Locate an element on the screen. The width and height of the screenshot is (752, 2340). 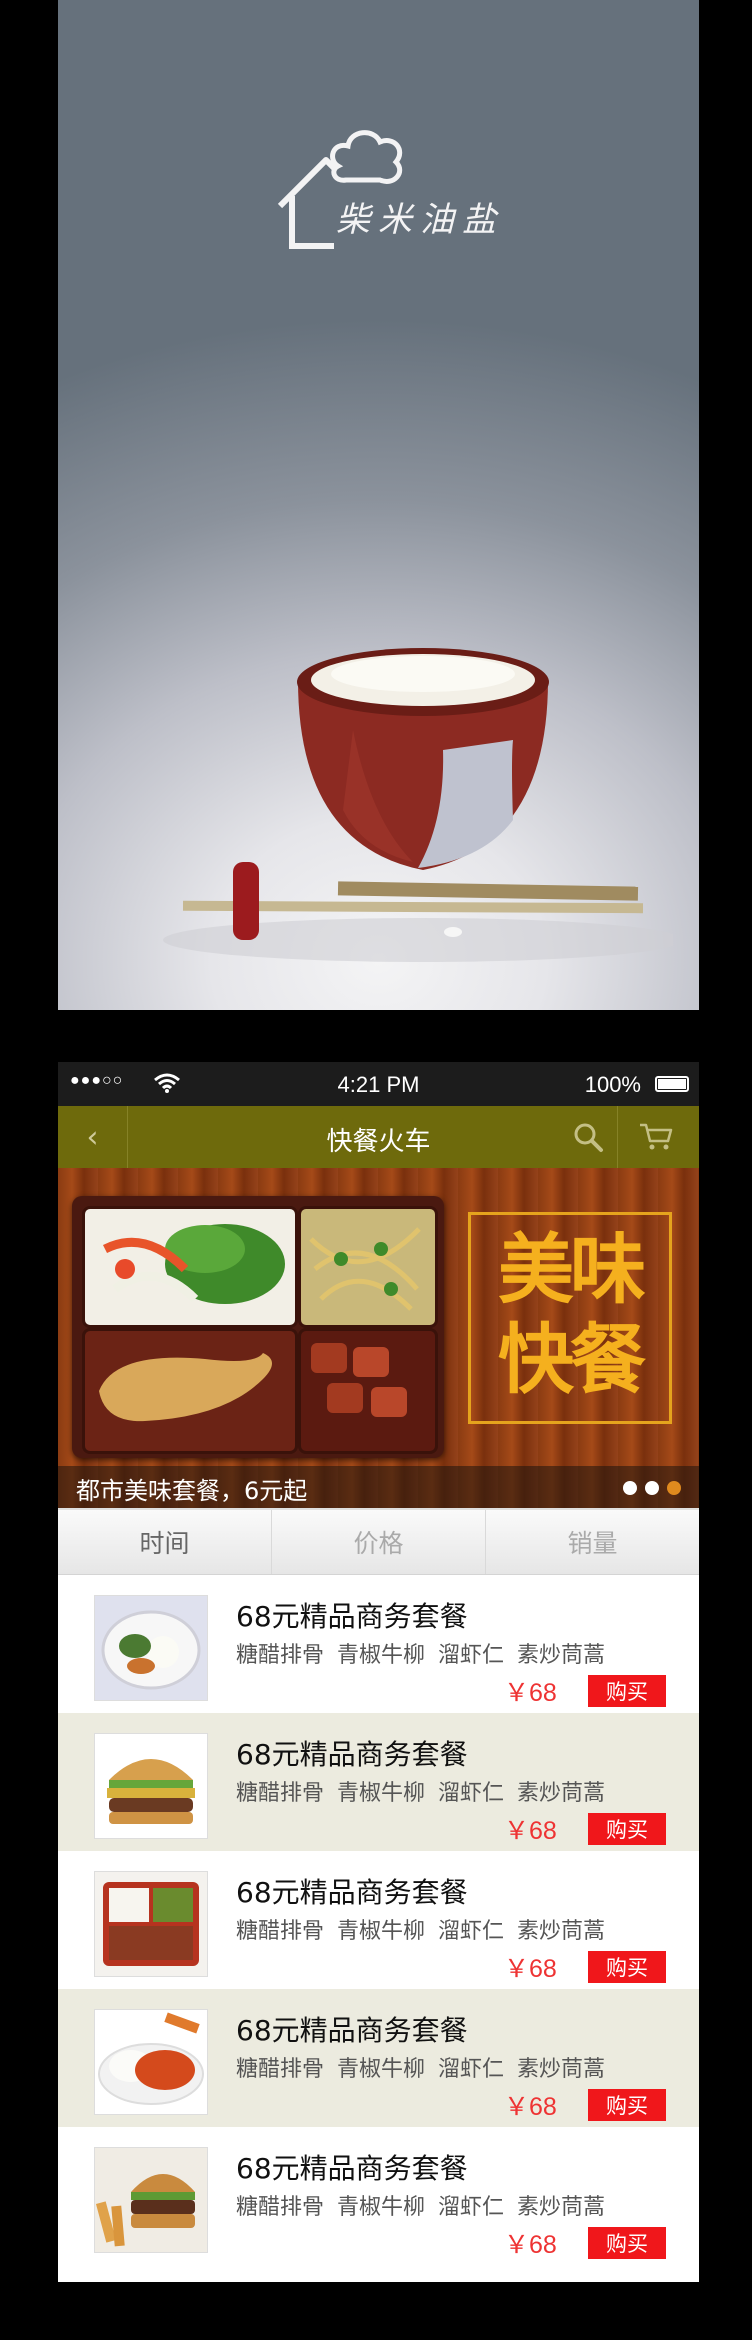
carousel-dots is located at coordinates (652, 1488).